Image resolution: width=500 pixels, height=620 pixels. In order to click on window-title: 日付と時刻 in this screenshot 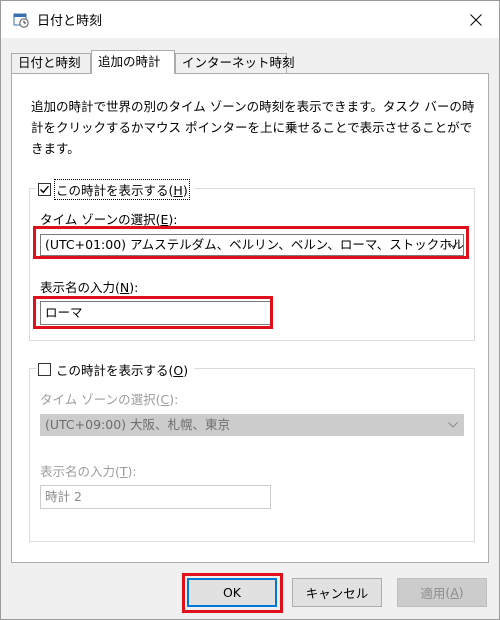, I will do `click(70, 21)`.